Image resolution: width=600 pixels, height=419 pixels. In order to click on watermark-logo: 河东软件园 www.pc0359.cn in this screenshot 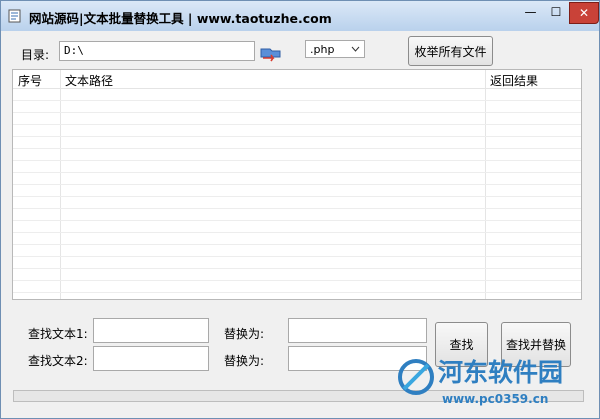, I will do `click(480, 382)`.